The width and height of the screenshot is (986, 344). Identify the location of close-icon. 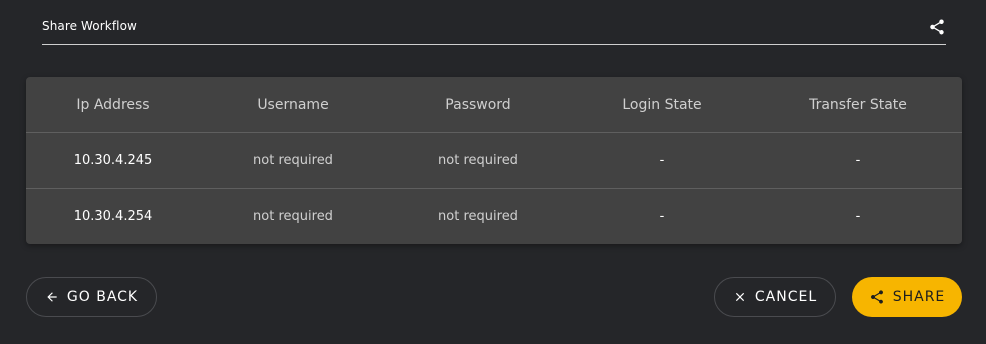
(739, 297).